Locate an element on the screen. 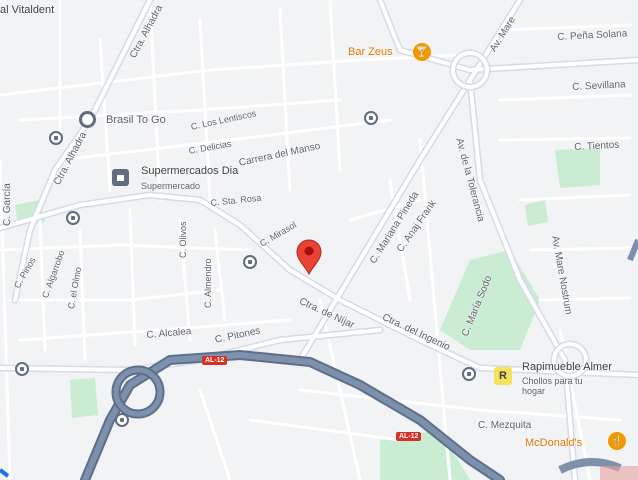  shopping-icon is located at coordinates (120, 177).